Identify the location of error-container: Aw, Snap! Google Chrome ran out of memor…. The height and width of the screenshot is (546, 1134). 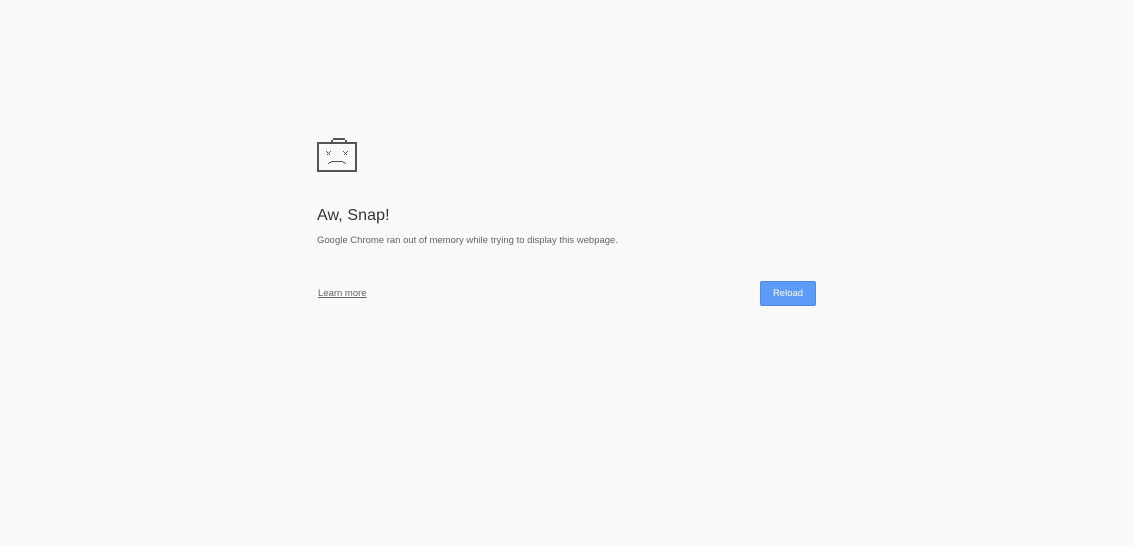
(566, 222).